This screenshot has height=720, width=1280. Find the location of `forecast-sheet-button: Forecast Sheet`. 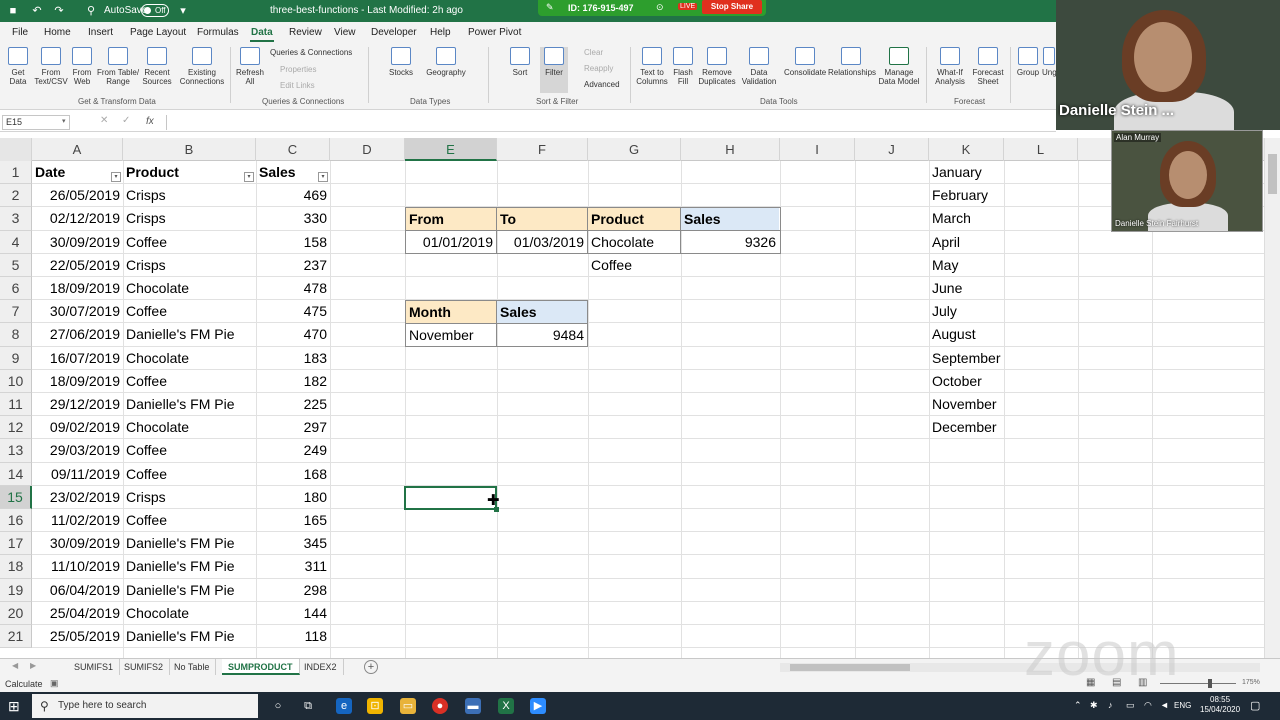

forecast-sheet-button: Forecast Sheet is located at coordinates (988, 66).